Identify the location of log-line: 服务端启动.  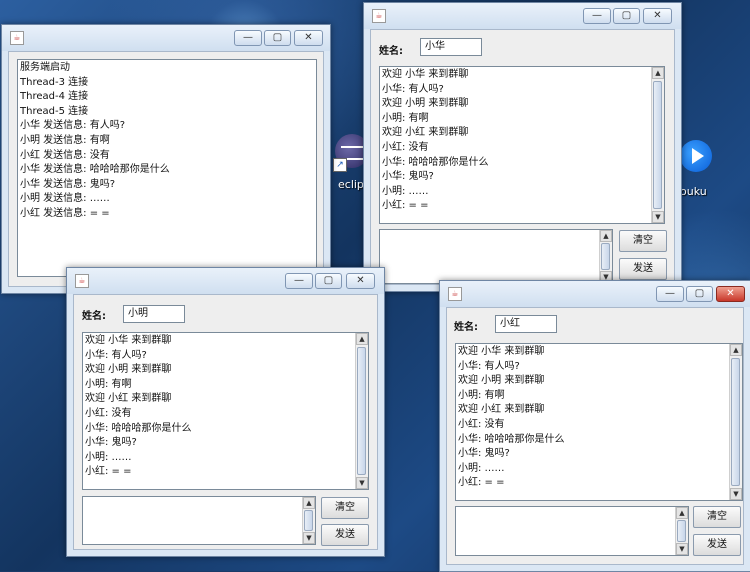
(45, 67).